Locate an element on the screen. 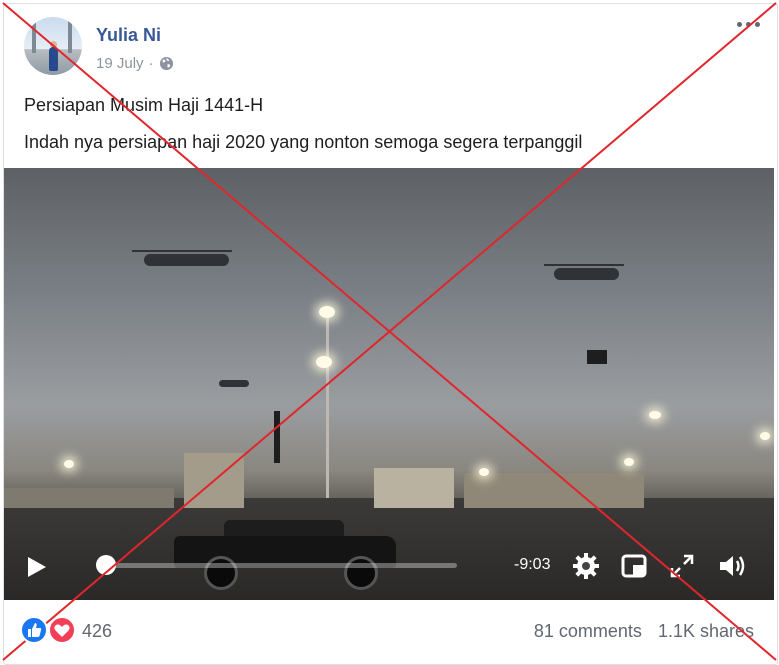 This screenshot has height=665, width=779. comments-count: 81 comments is located at coordinates (588, 631).